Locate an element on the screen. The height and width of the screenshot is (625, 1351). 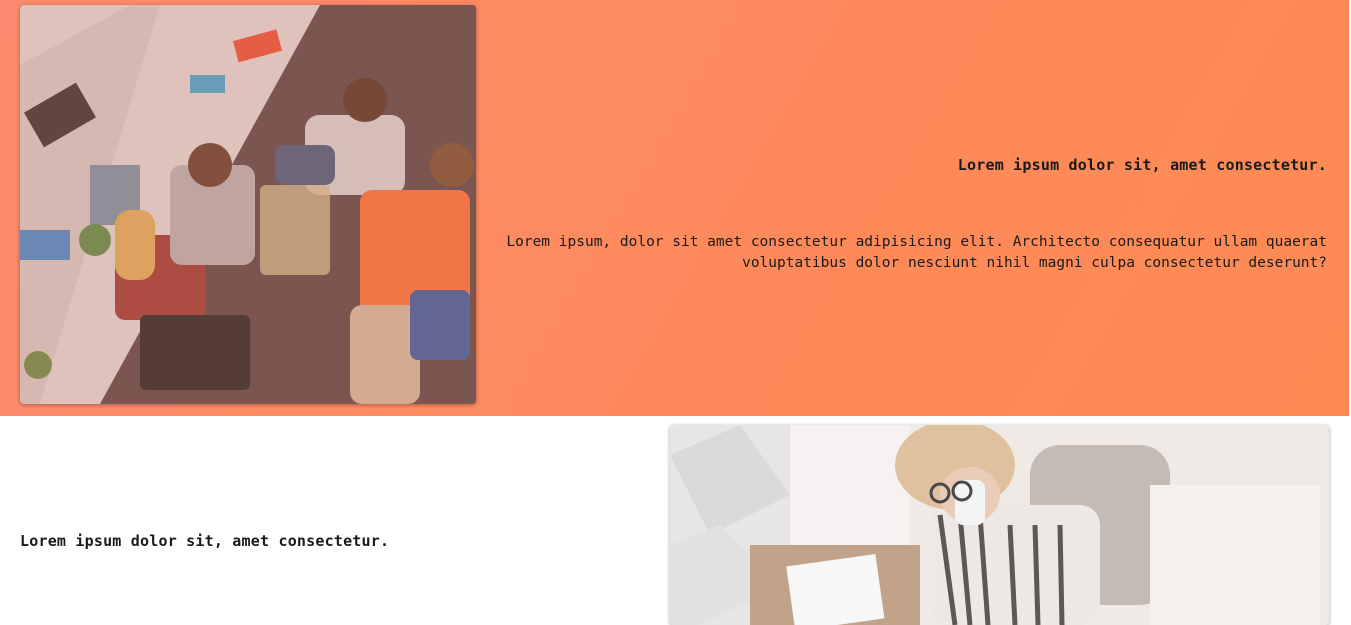
feature-heading-top: Lorem ipsum dolor sit, amet consectetur. is located at coordinates (1142, 165).